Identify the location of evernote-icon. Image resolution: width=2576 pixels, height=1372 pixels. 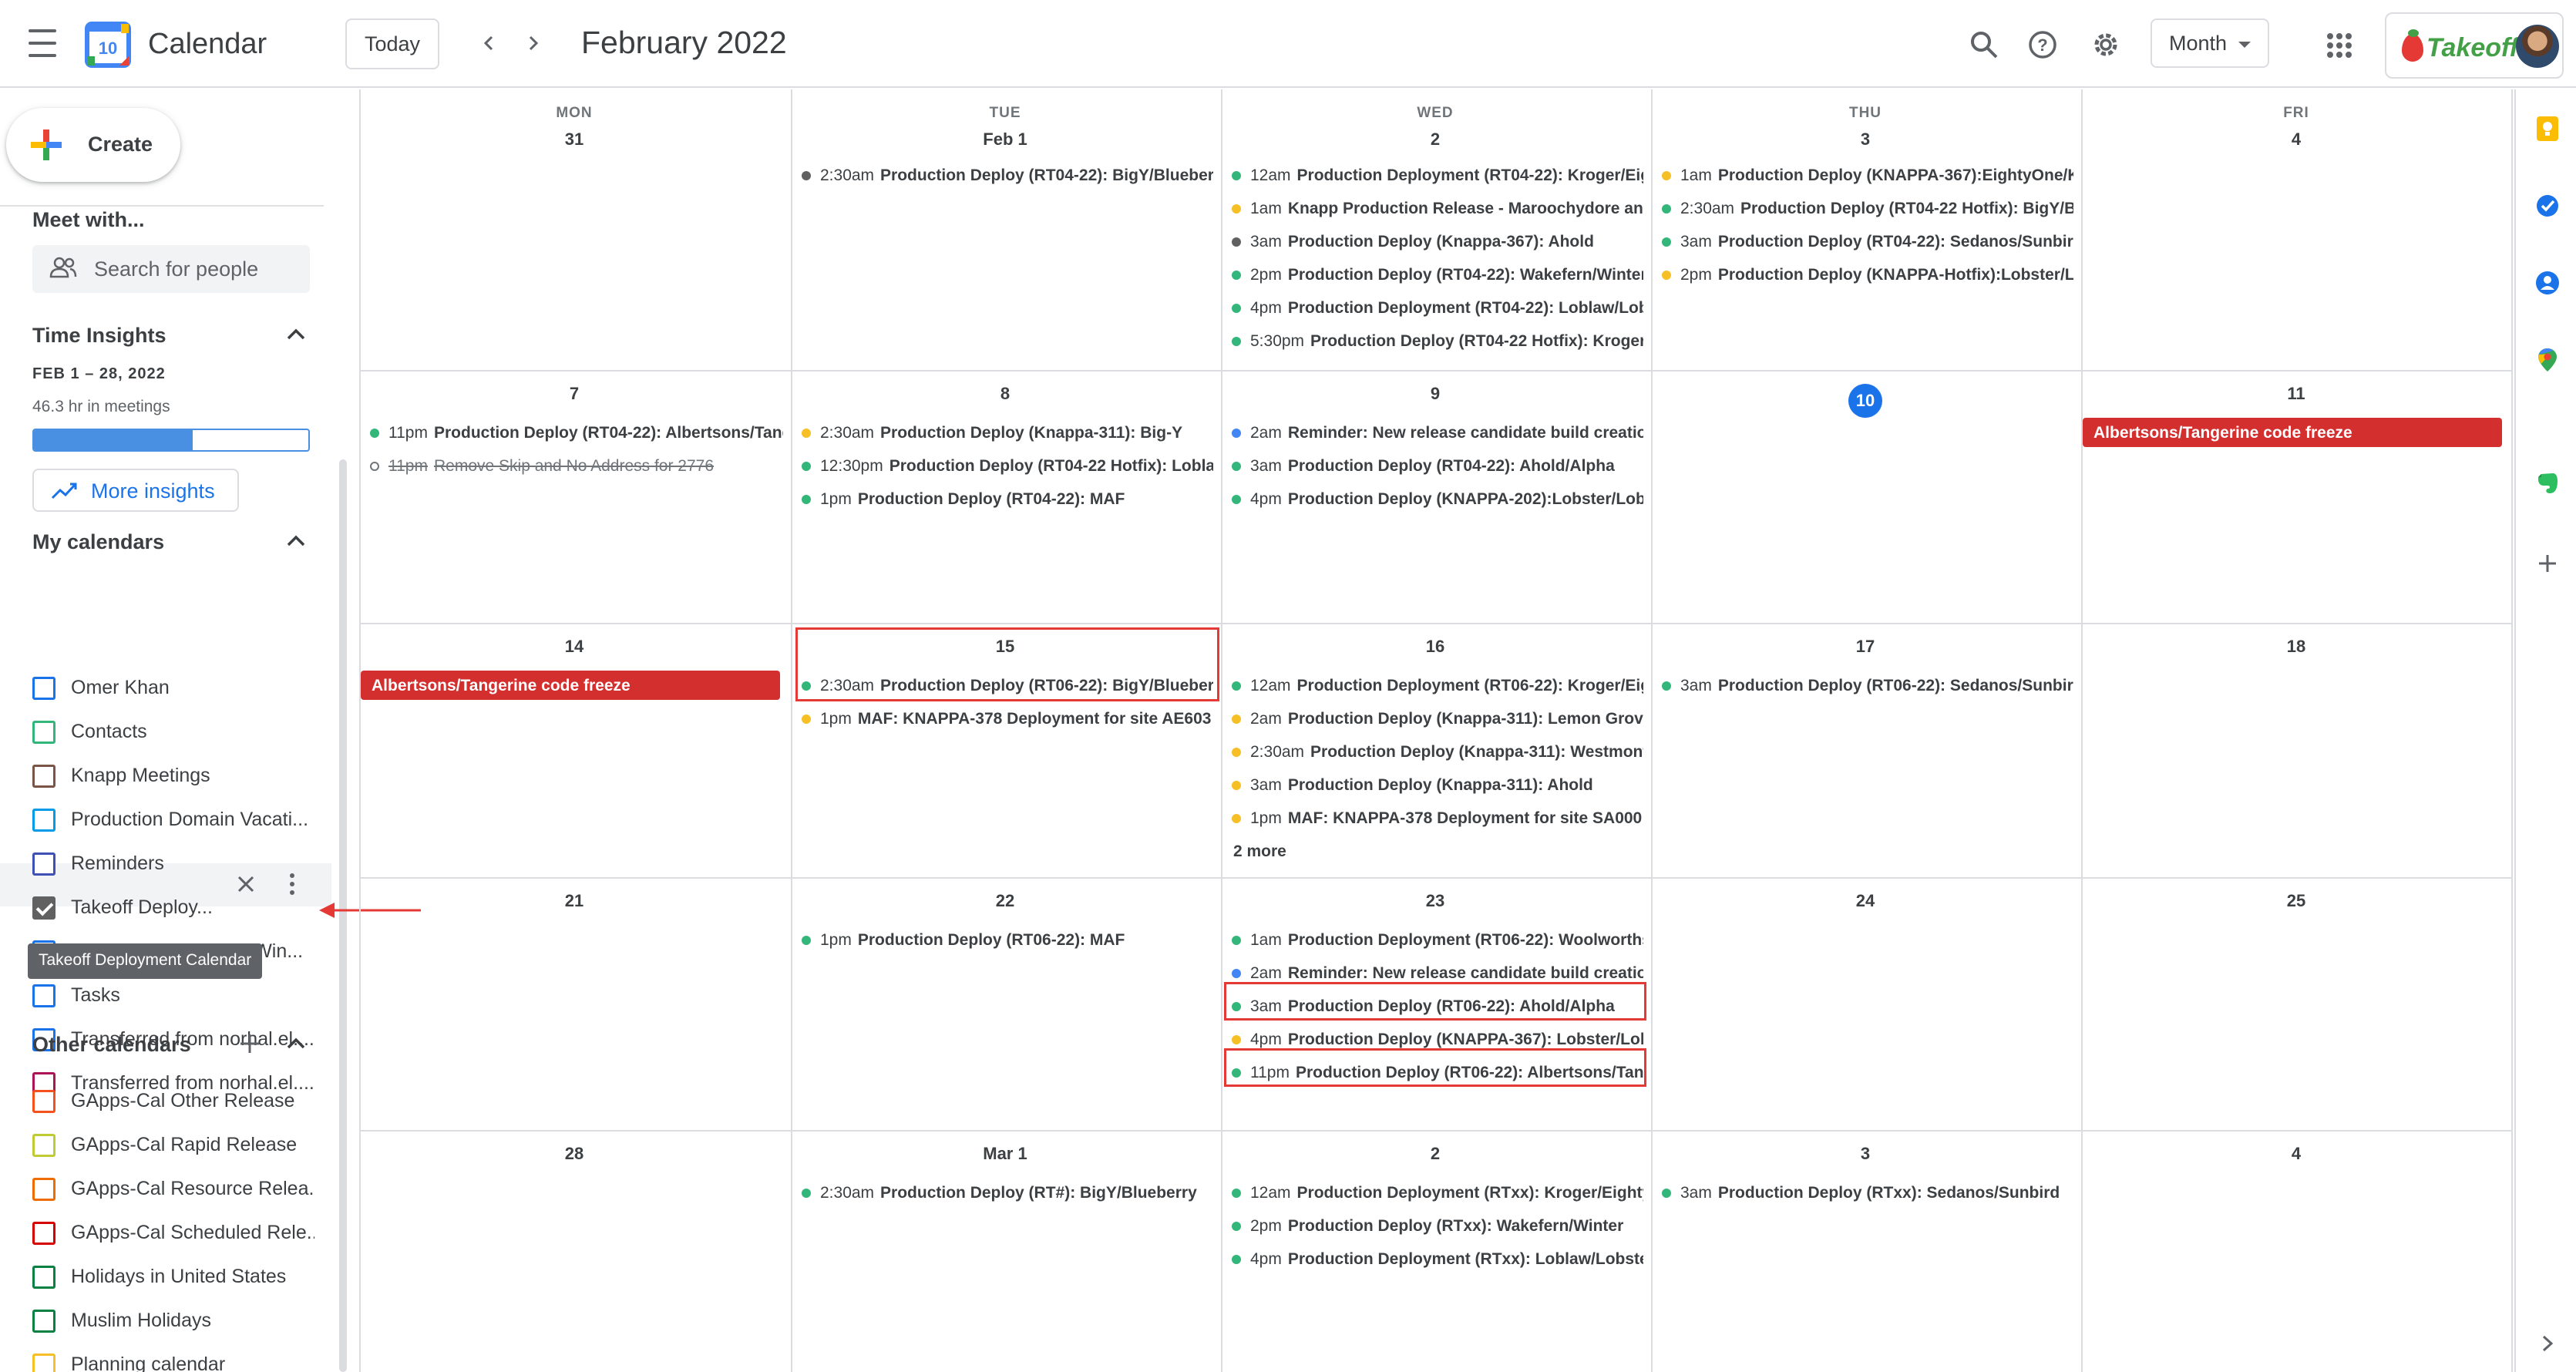
(2547, 483).